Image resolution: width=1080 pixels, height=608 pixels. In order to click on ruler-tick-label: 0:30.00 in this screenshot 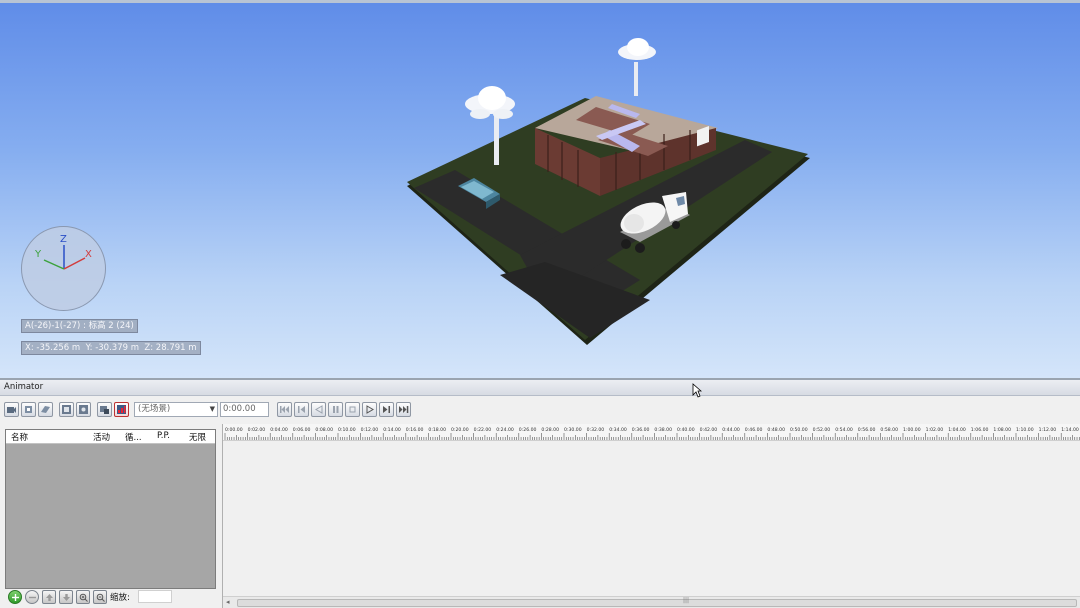, I will do `click(573, 430)`.